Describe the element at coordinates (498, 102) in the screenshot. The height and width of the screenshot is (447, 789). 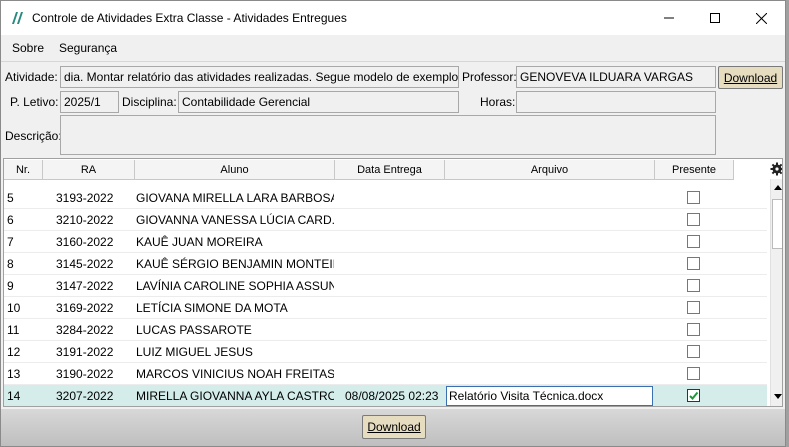
I see `horas-label: Horas:` at that location.